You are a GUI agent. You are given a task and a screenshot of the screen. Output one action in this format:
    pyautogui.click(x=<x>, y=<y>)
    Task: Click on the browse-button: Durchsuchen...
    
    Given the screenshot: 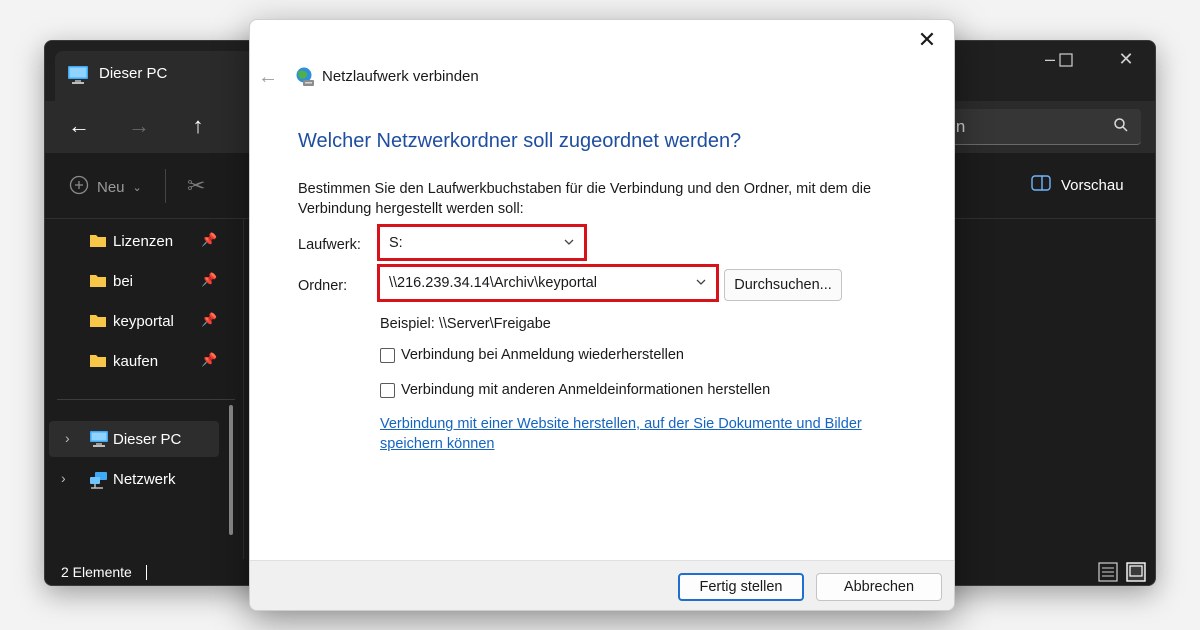 What is the action you would take?
    pyautogui.click(x=783, y=285)
    